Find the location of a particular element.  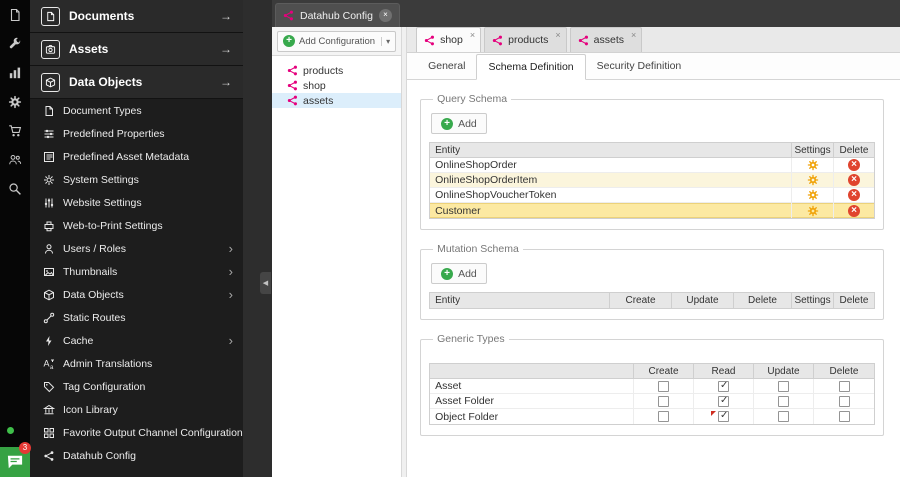

documents-icon is located at coordinates (15, 15).